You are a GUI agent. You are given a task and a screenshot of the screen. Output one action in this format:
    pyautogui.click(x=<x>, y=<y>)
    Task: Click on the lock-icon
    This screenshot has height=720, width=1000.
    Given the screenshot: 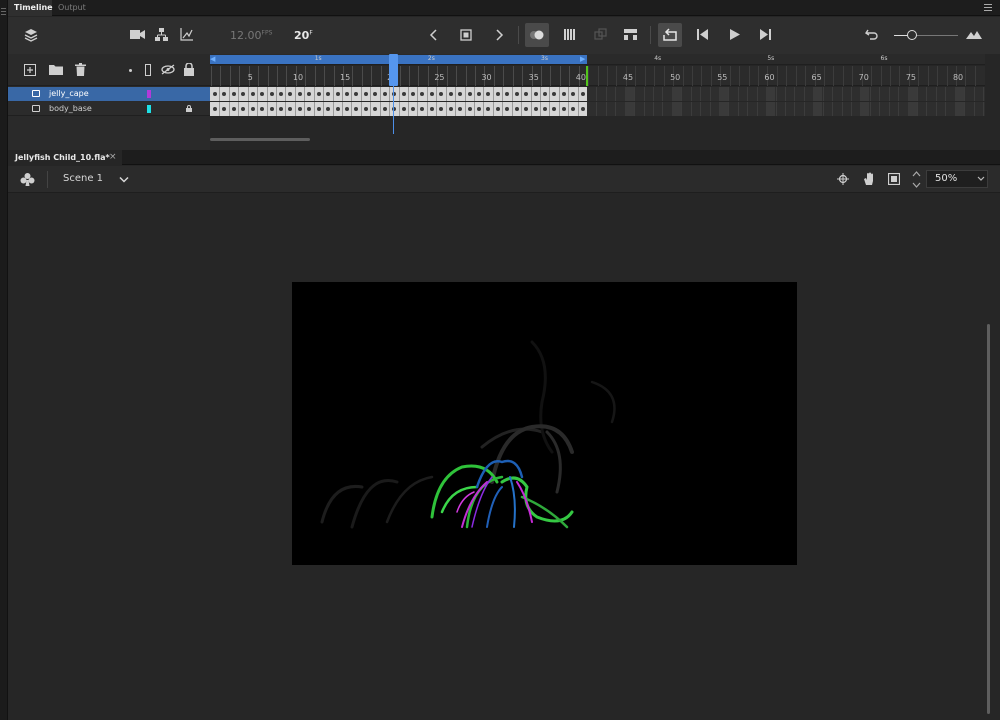 What is the action you would take?
    pyautogui.click(x=189, y=108)
    